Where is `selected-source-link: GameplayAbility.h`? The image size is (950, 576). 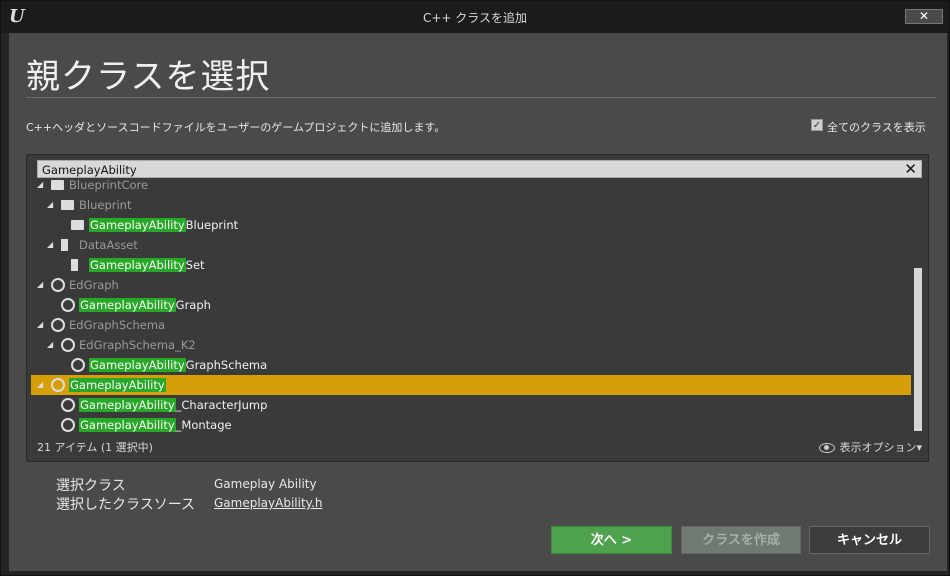 selected-source-link: GameplayAbility.h is located at coordinates (268, 503).